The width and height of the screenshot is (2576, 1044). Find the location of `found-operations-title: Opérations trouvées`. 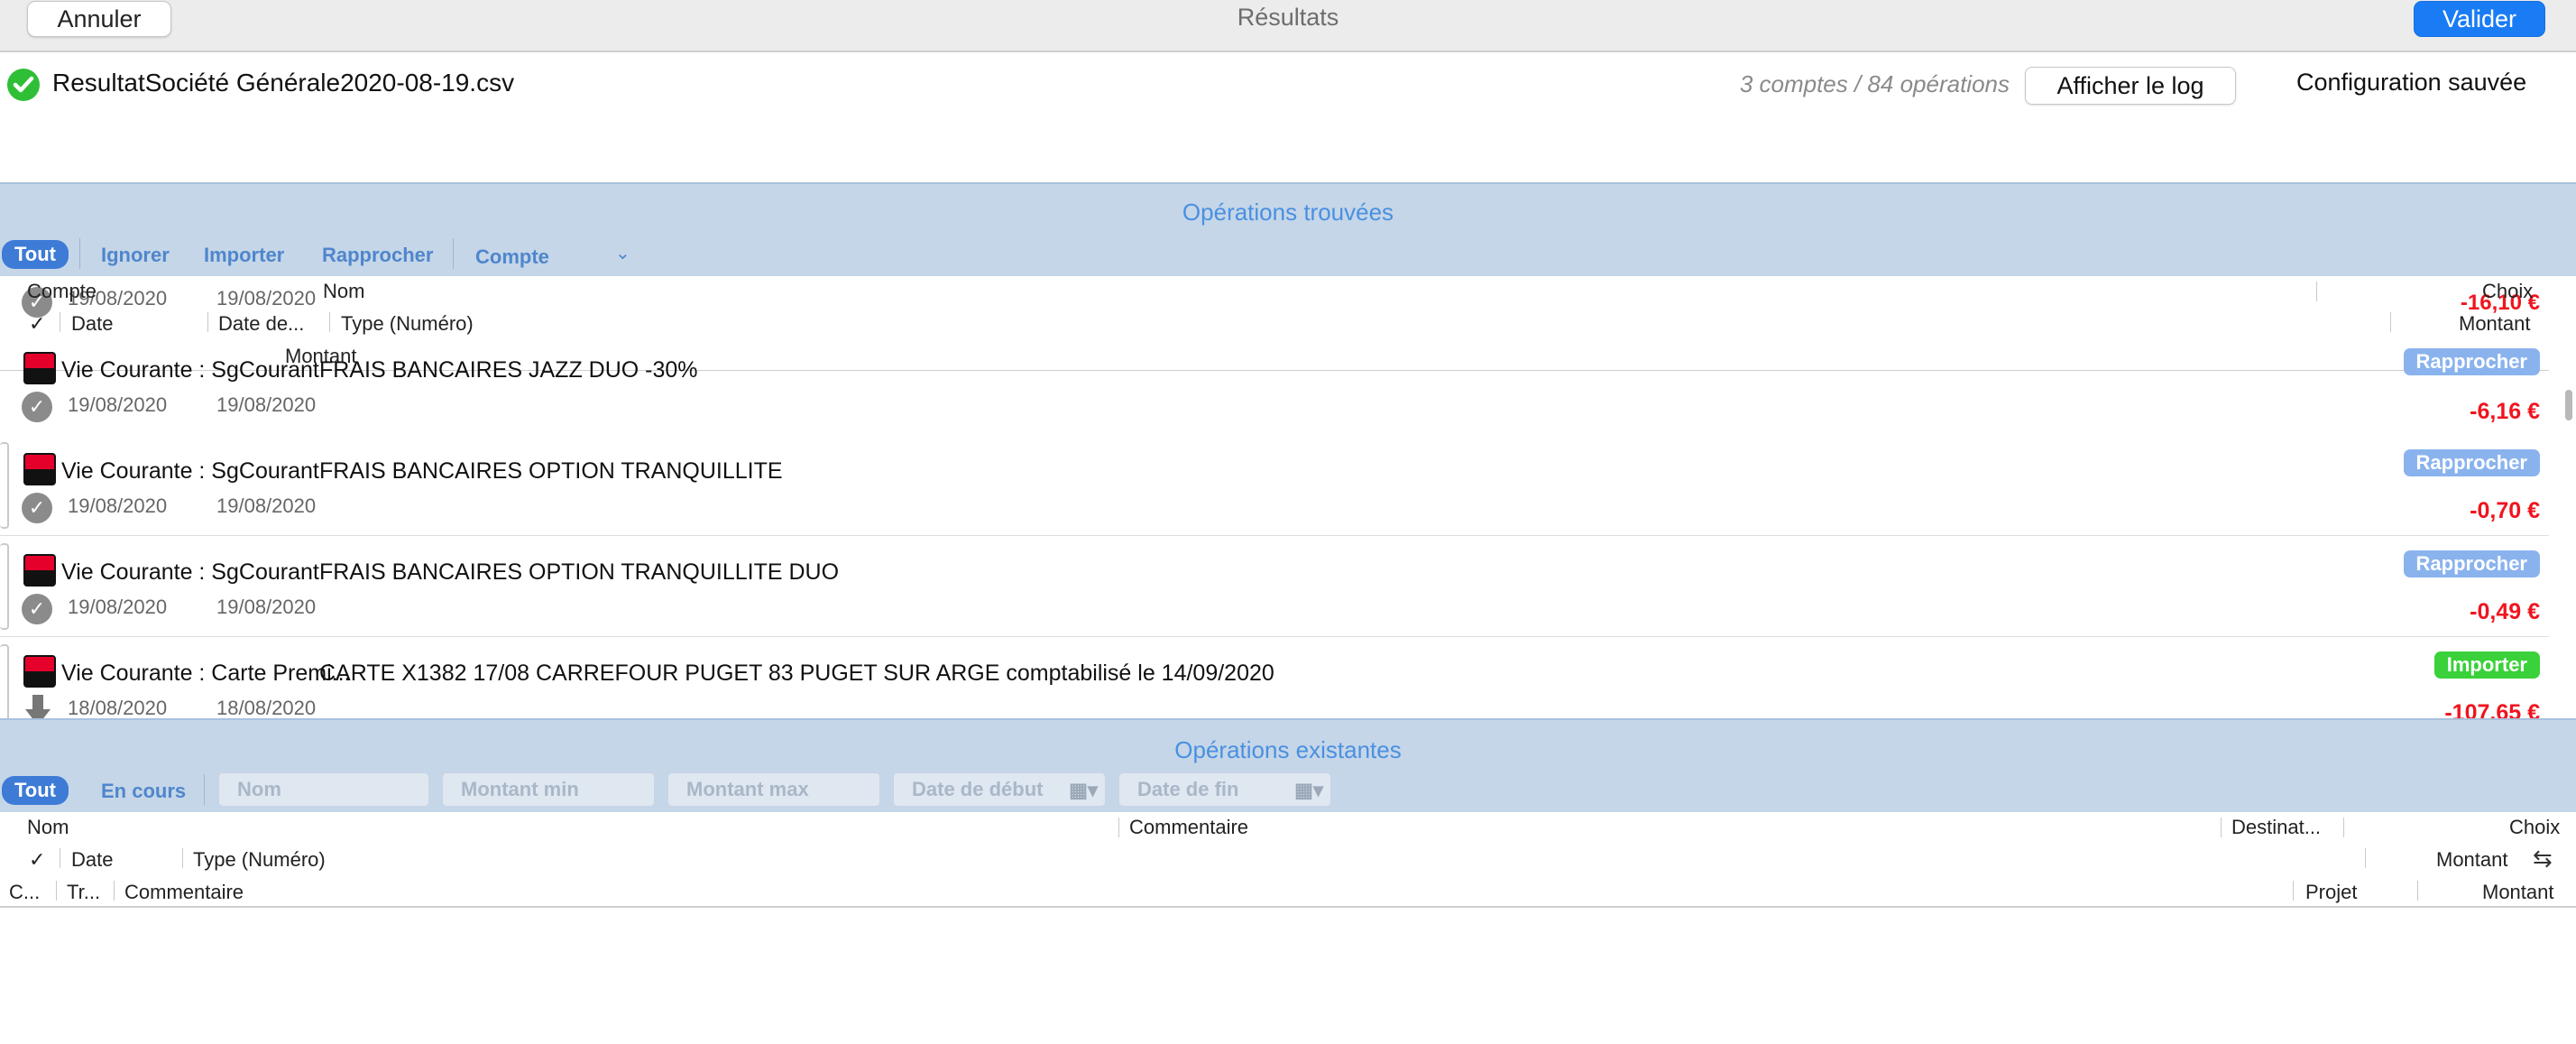

found-operations-title: Opérations trouvées is located at coordinates (1288, 212).